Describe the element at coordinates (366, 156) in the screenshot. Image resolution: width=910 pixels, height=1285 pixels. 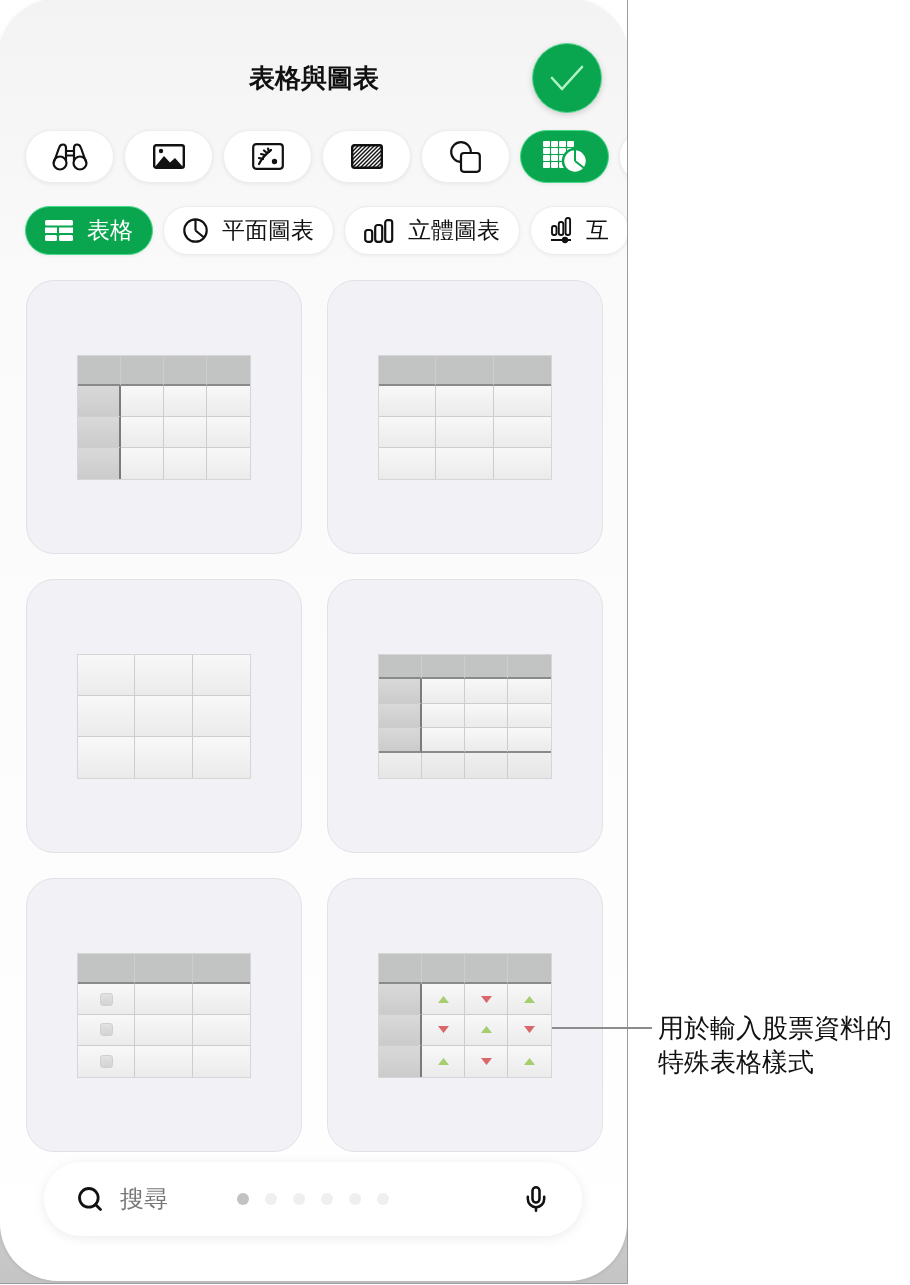
I see `hatched-rectangle-icon` at that location.